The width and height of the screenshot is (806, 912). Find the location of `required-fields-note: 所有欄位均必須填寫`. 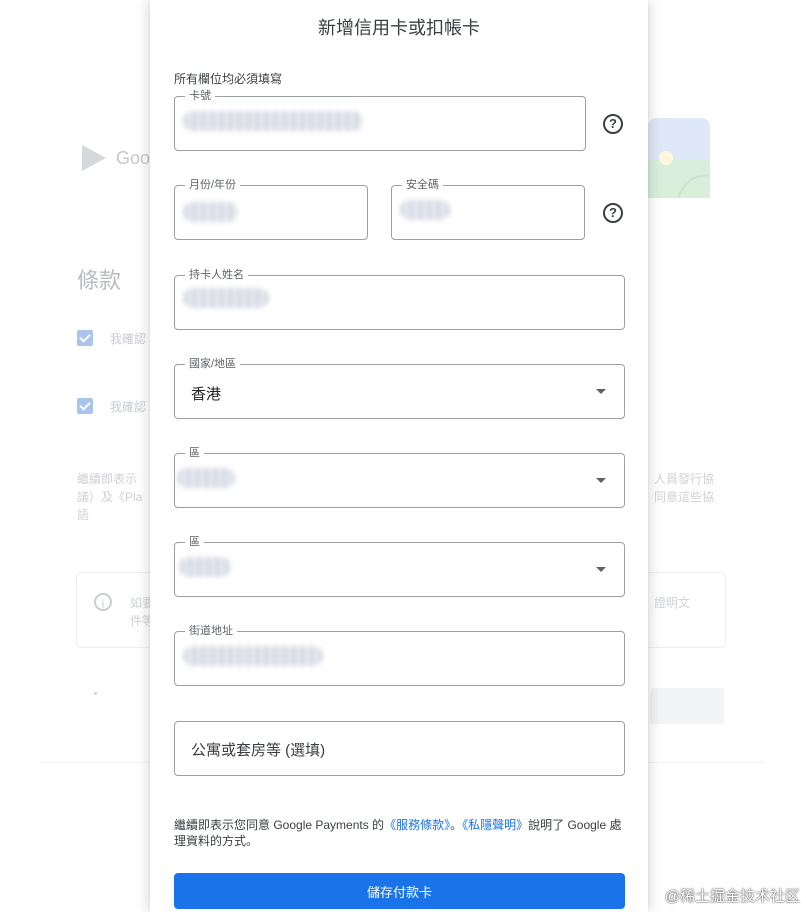

required-fields-note: 所有欄位均必須填寫 is located at coordinates (228, 79).